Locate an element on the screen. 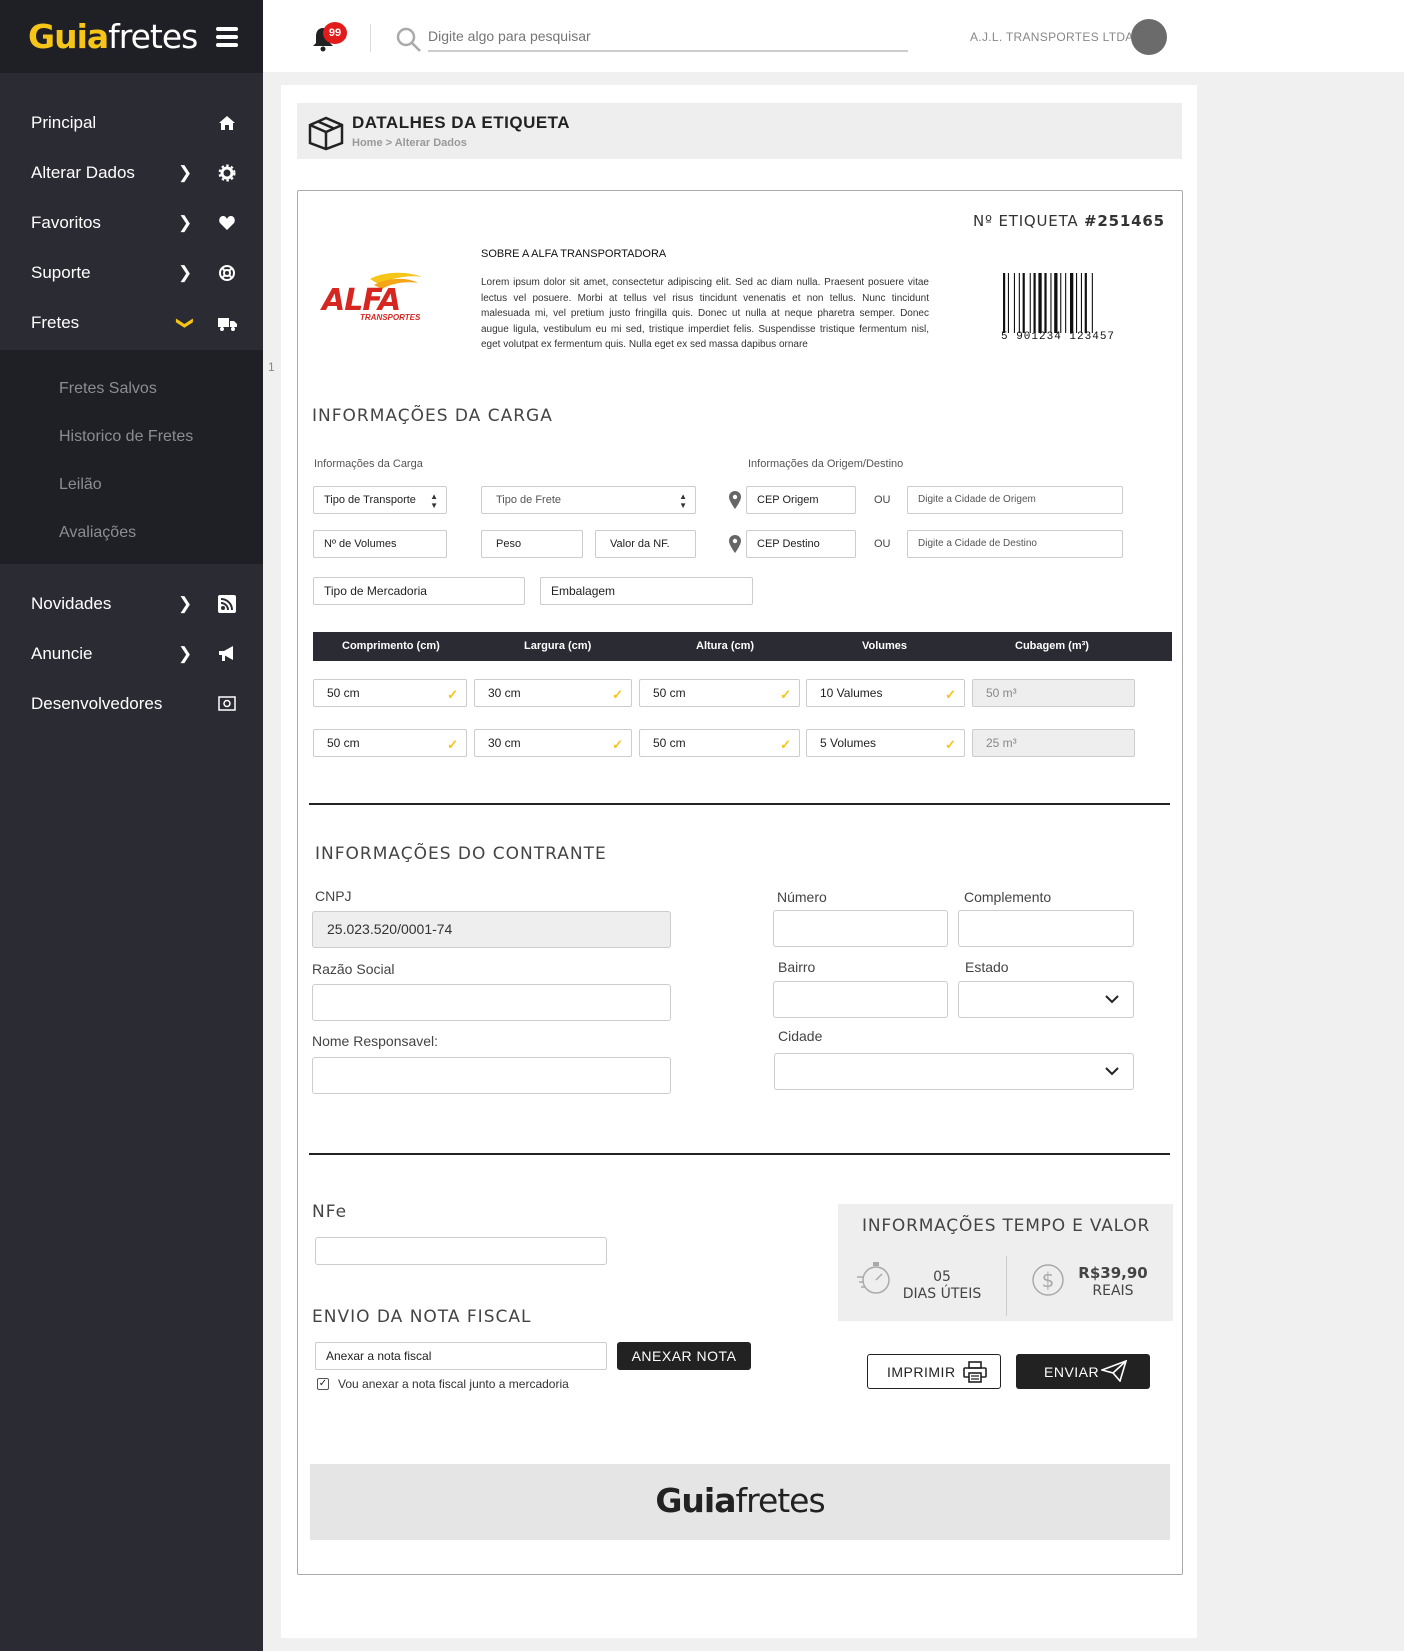 The height and width of the screenshot is (1651, 1404). volumes-input: Nº de Volumes is located at coordinates (380, 544).